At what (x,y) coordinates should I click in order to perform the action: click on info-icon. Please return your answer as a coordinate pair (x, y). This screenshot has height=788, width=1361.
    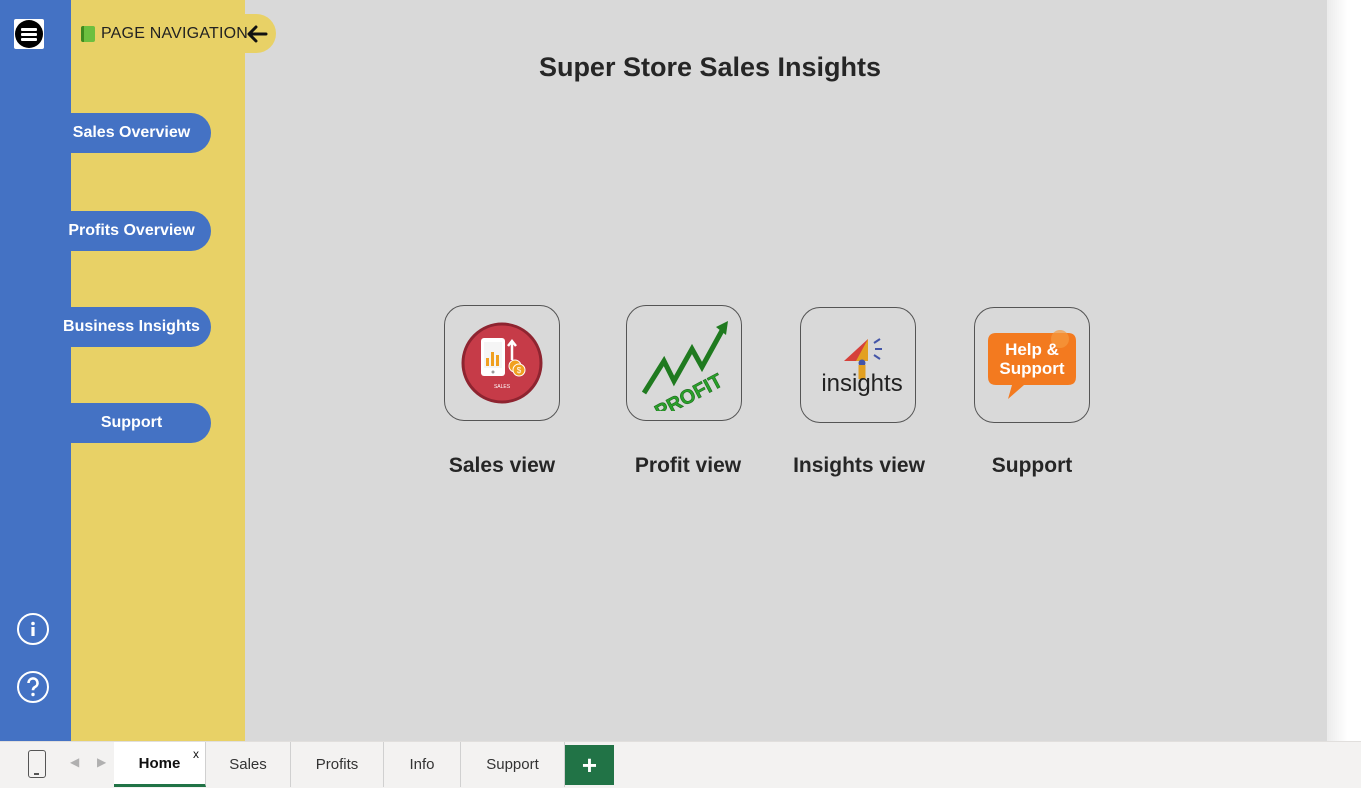
    Looking at the image, I should click on (33, 629).